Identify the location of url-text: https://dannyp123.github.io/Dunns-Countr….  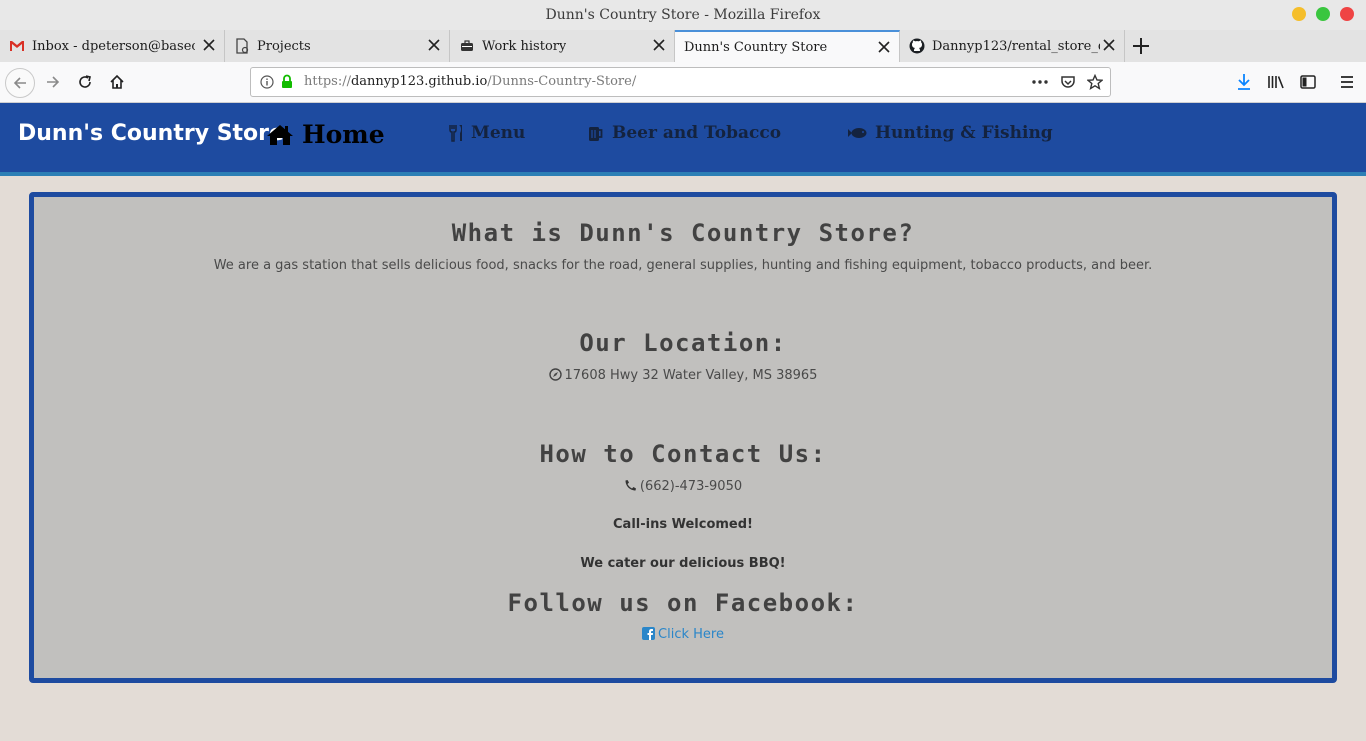
(470, 81).